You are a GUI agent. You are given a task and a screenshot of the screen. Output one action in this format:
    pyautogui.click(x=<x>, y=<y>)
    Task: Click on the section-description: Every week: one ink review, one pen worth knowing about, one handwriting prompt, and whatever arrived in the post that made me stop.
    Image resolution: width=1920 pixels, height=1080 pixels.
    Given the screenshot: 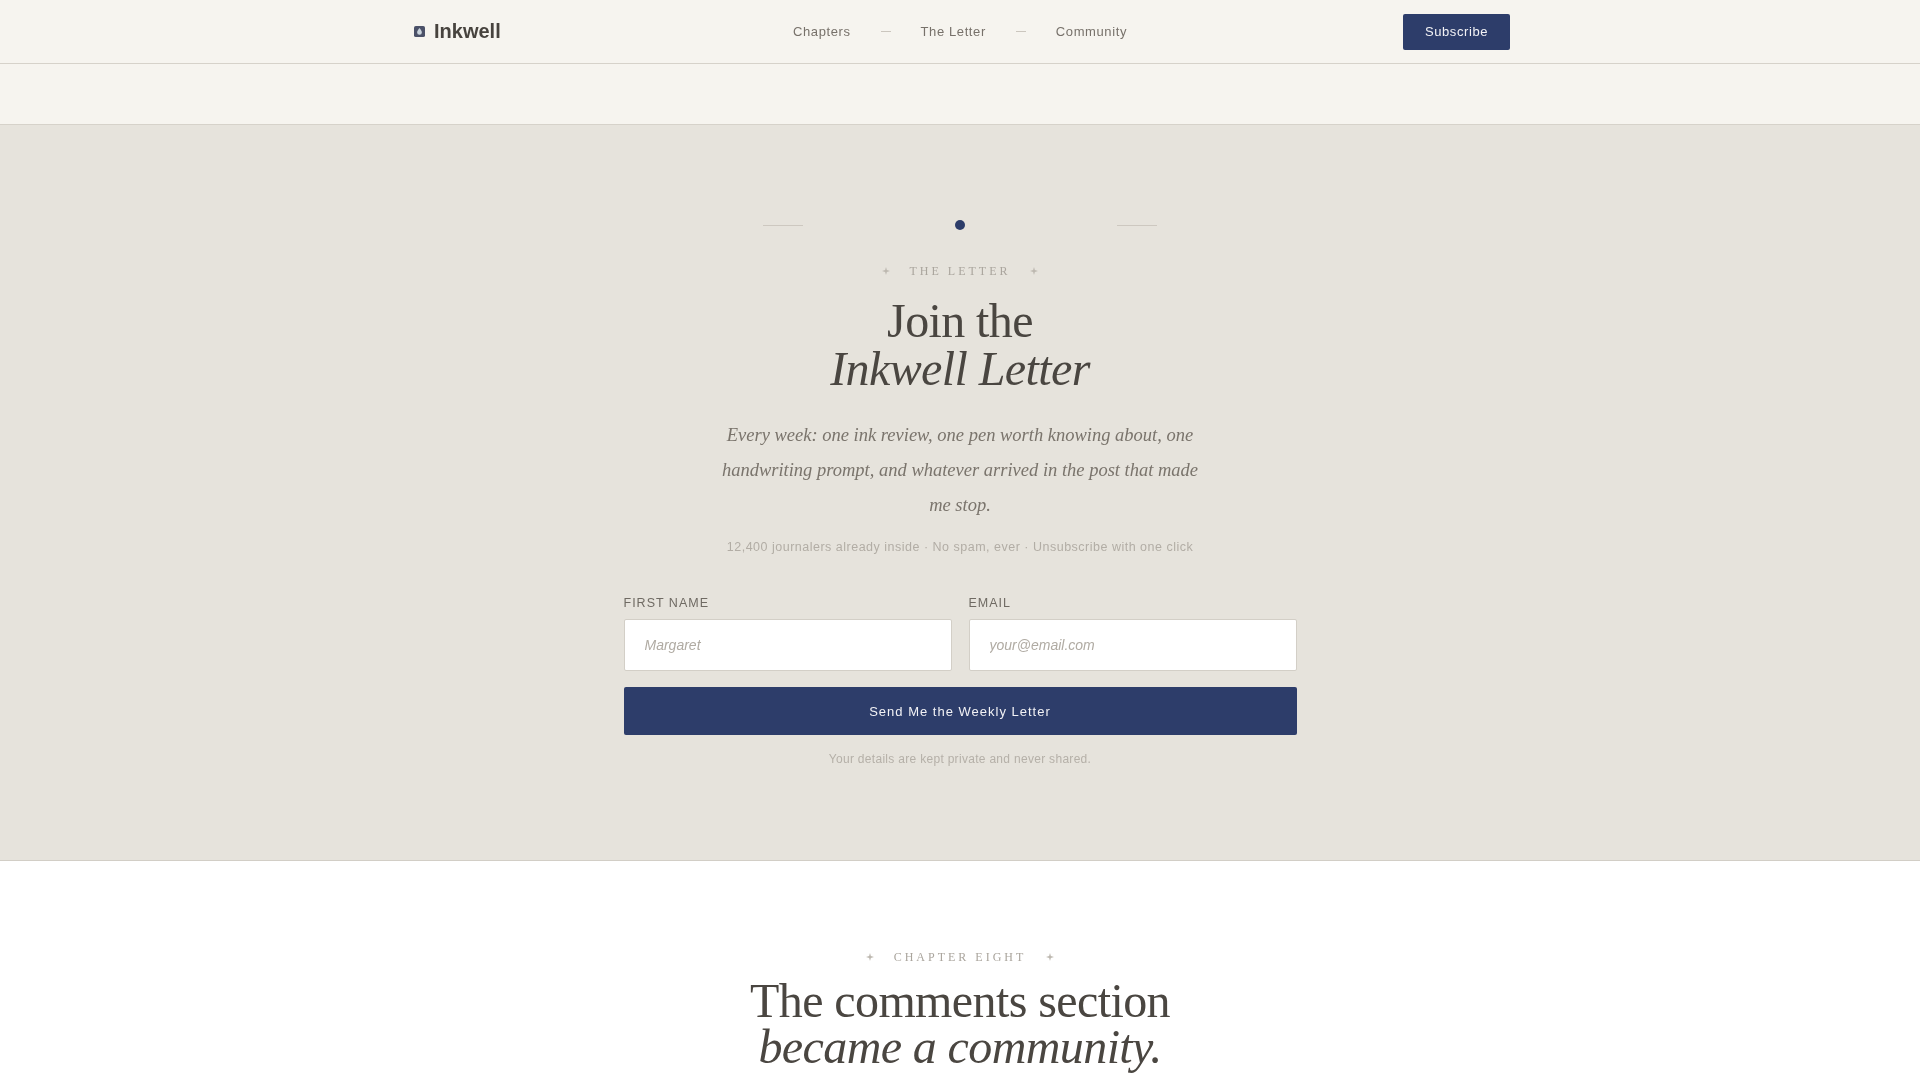 What is the action you would take?
    pyautogui.click(x=960, y=470)
    